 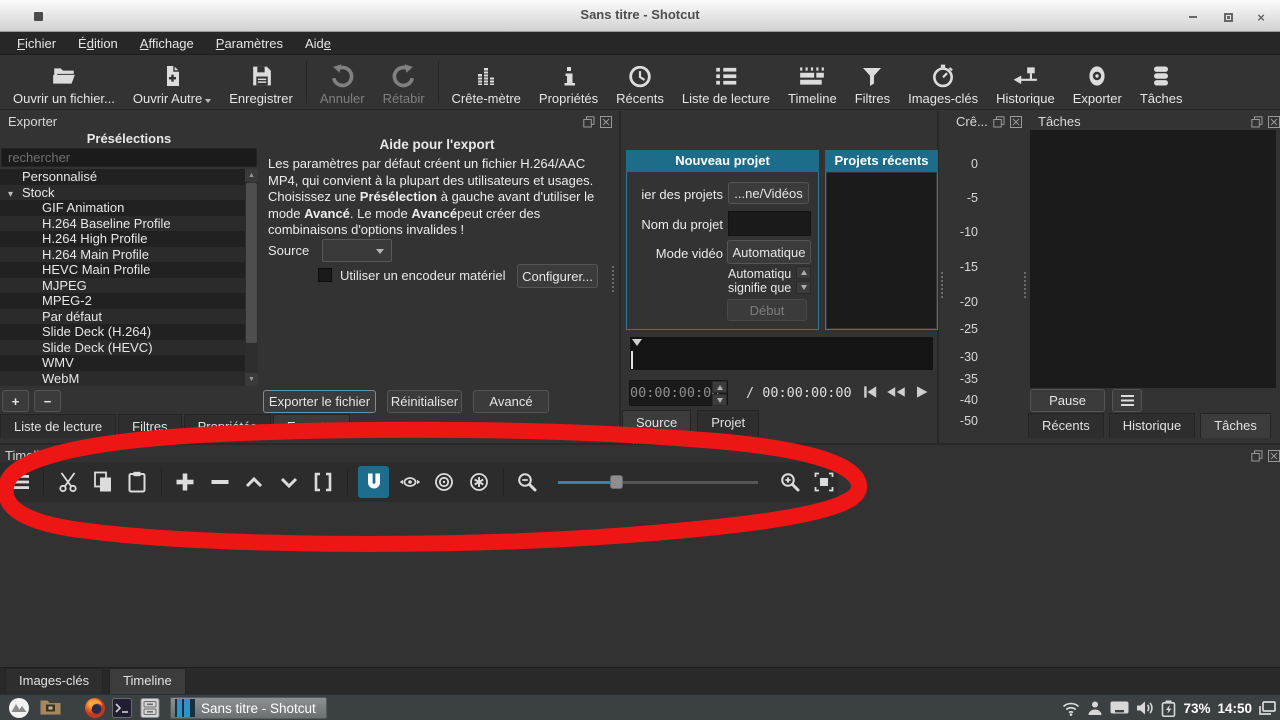 I want to click on pause-button: Pause, so click(x=1067, y=400).